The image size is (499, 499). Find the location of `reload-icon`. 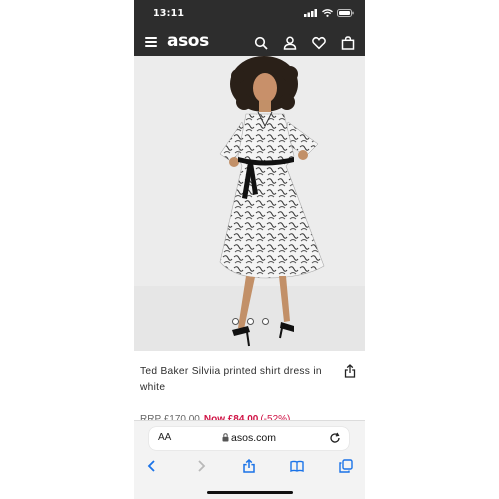

reload-icon is located at coordinates (335, 438).